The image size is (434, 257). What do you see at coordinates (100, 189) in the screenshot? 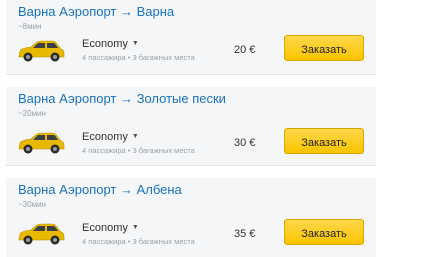
I see `route-title: Варна Аэропорт → Албена` at bounding box center [100, 189].